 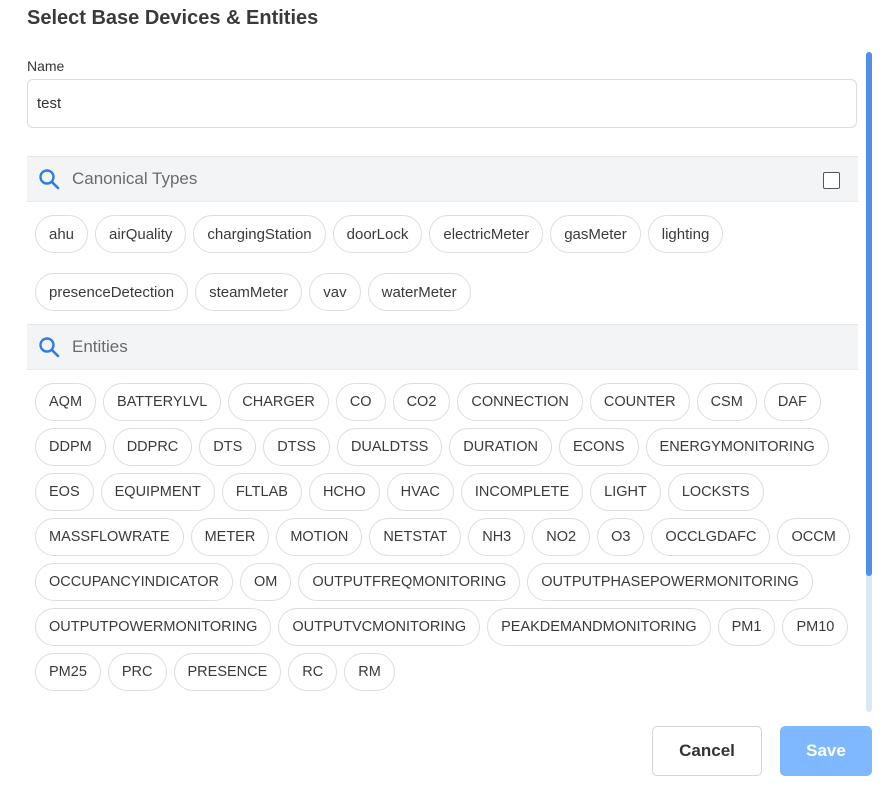 What do you see at coordinates (420, 492) in the screenshot?
I see `entity-chip: HVAC` at bounding box center [420, 492].